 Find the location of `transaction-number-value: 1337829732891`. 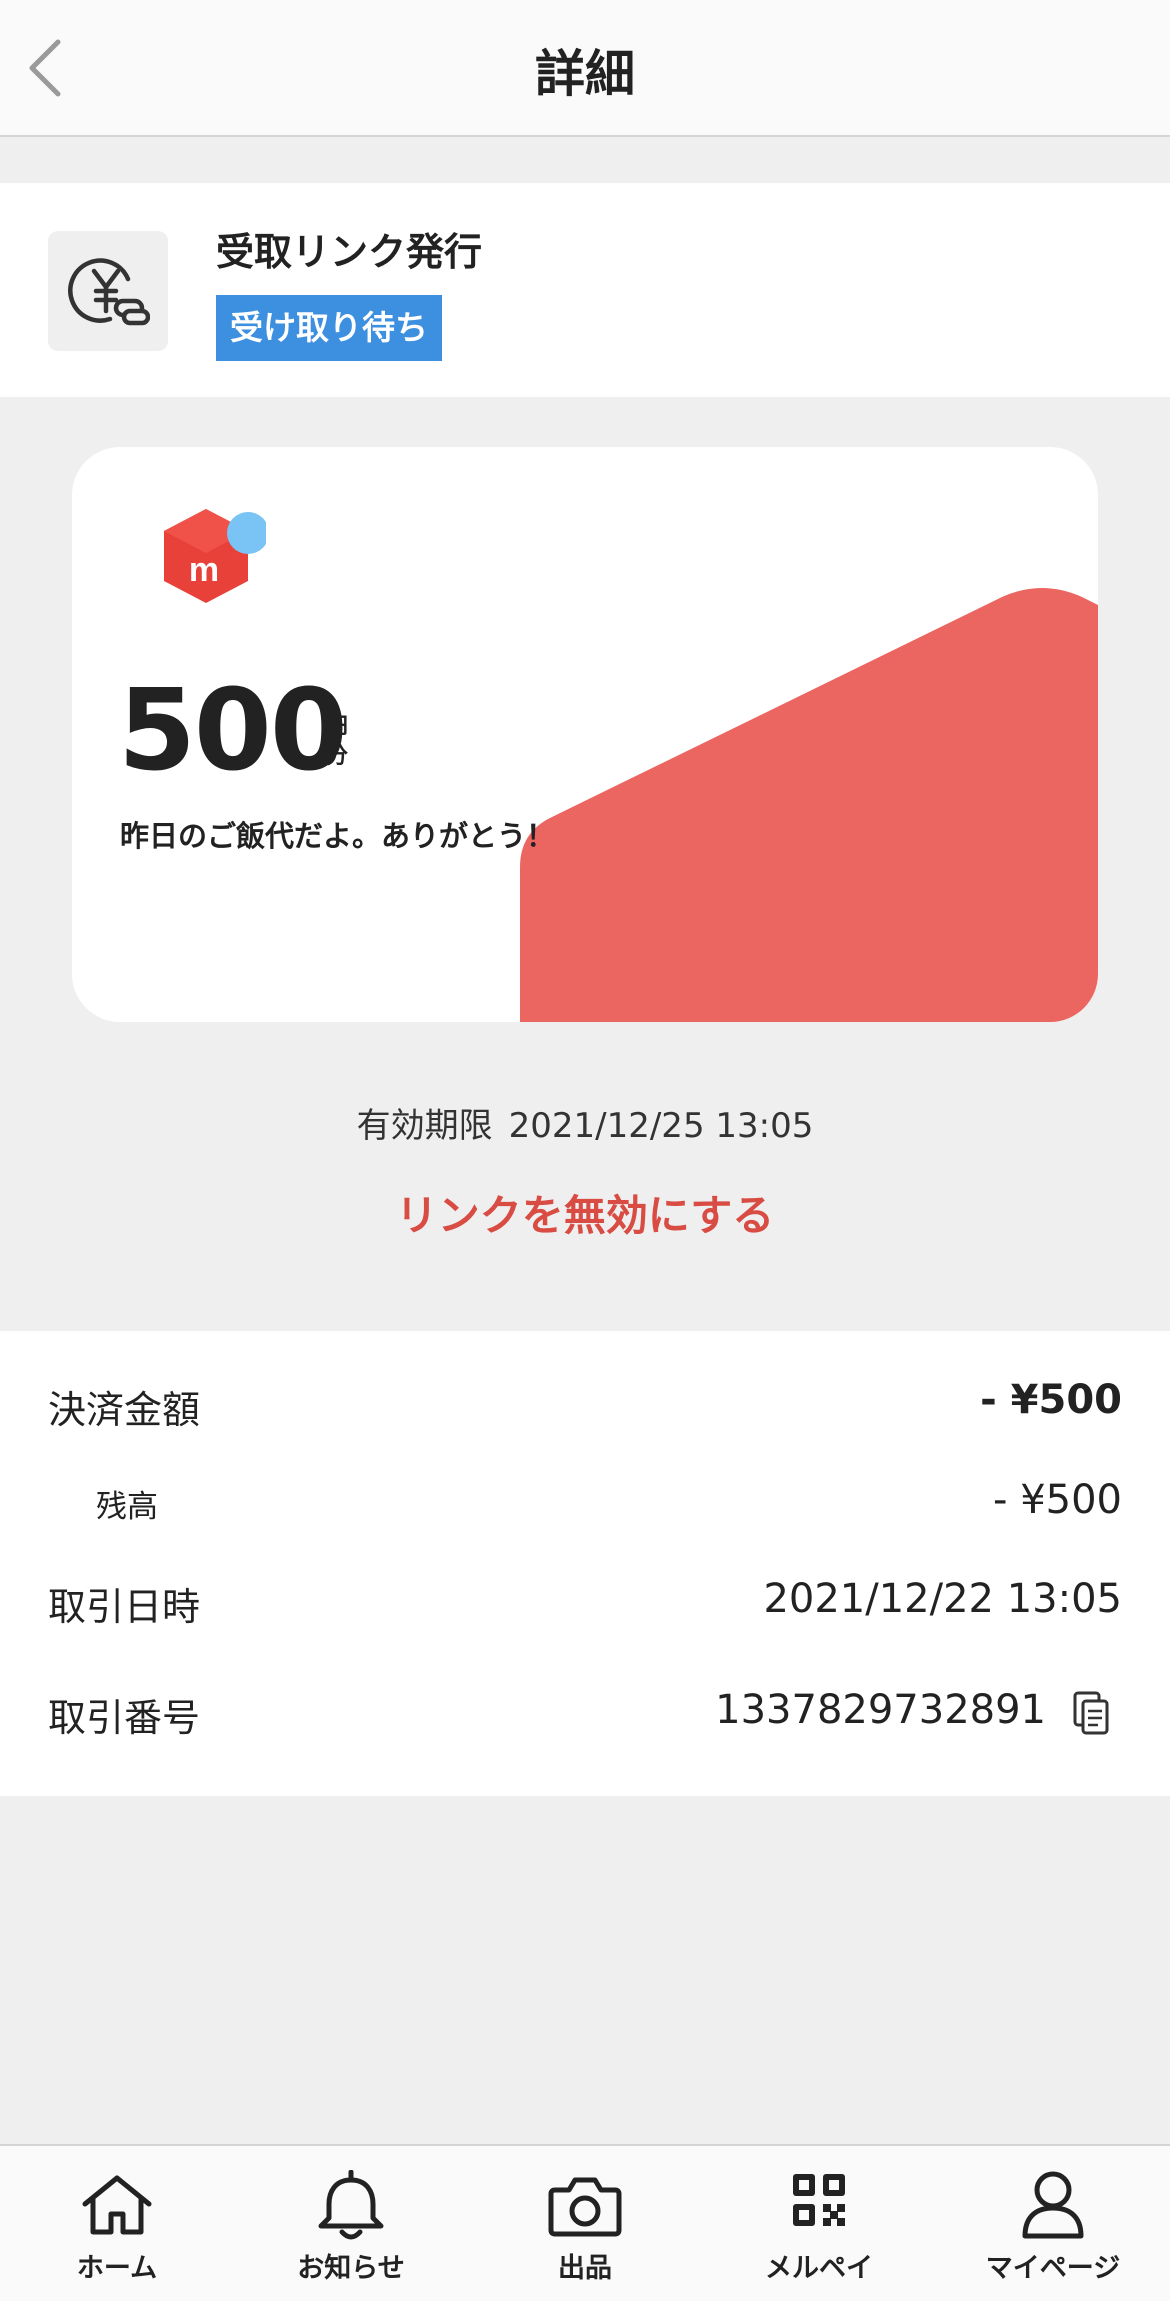

transaction-number-value: 1337829732891 is located at coordinates (880, 1710).